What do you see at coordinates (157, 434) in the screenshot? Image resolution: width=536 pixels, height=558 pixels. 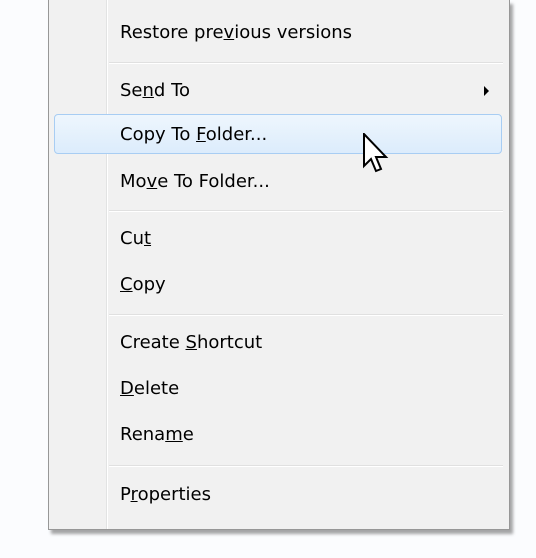 I see `menu-item-label: Rename` at bounding box center [157, 434].